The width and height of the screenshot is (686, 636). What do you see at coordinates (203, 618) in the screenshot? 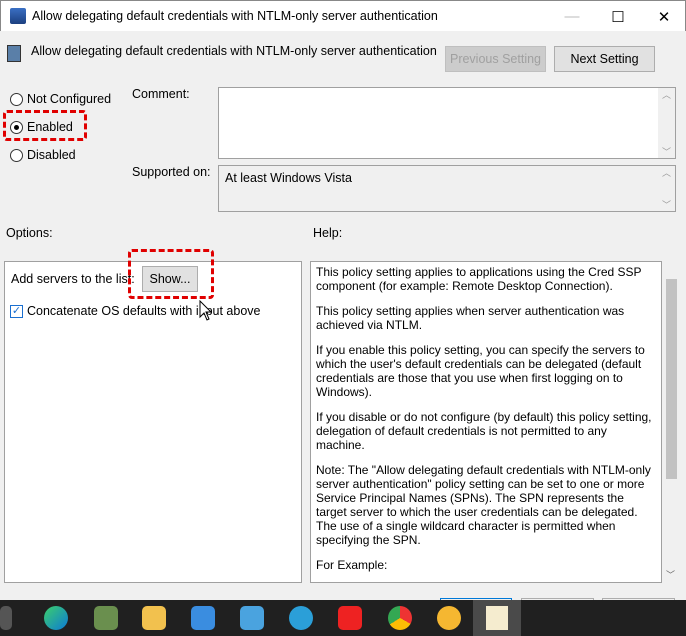
I see `store-icon` at bounding box center [203, 618].